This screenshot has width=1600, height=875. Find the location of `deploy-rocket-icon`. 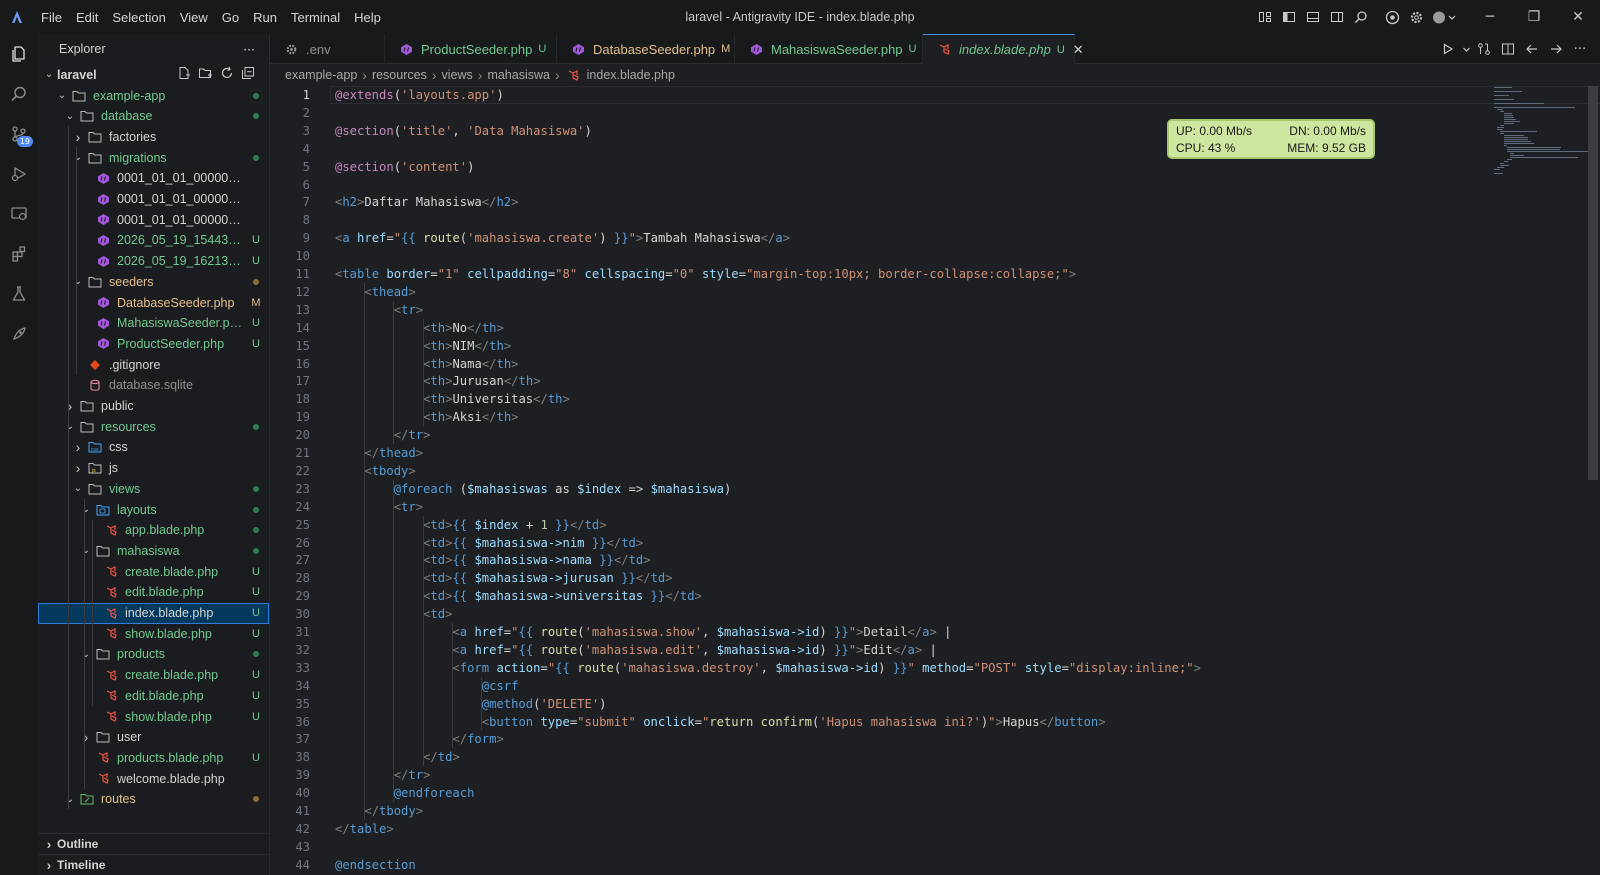

deploy-rocket-icon is located at coordinates (19, 334).